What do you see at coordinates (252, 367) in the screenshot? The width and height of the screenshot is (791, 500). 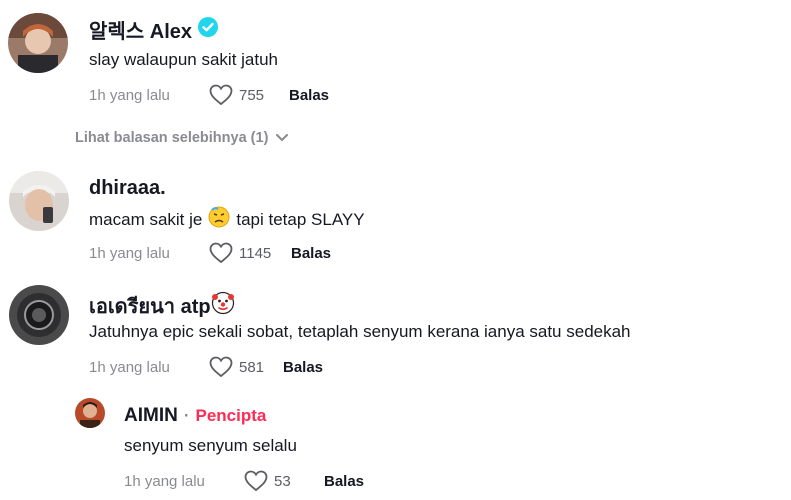 I see `like-count: 581` at bounding box center [252, 367].